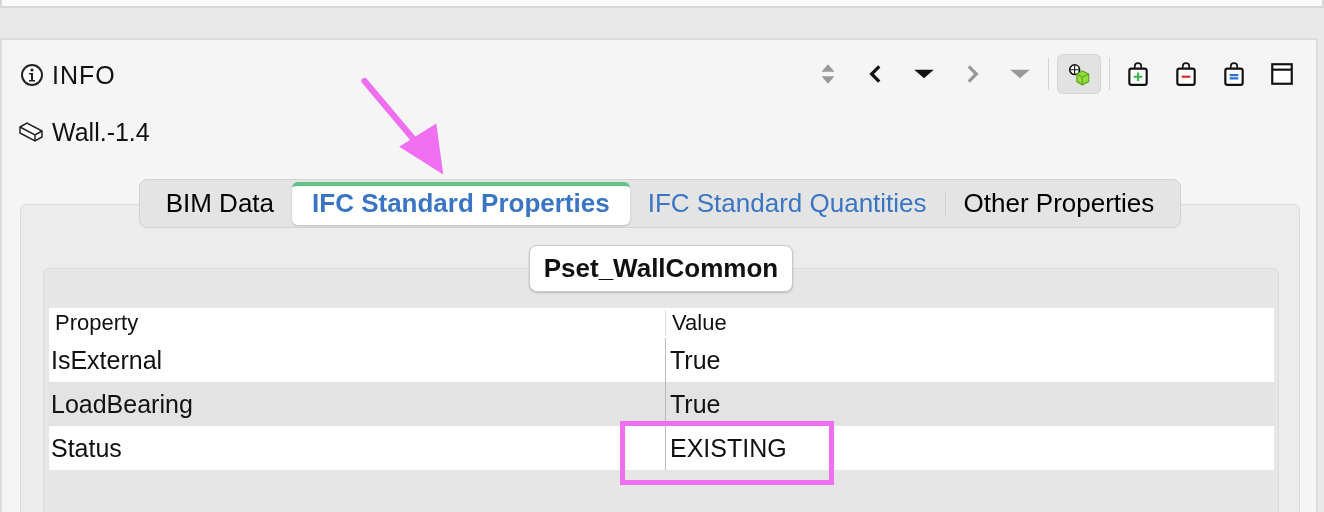  Describe the element at coordinates (726, 448) in the screenshot. I see `table-cell: EXISTING` at that location.